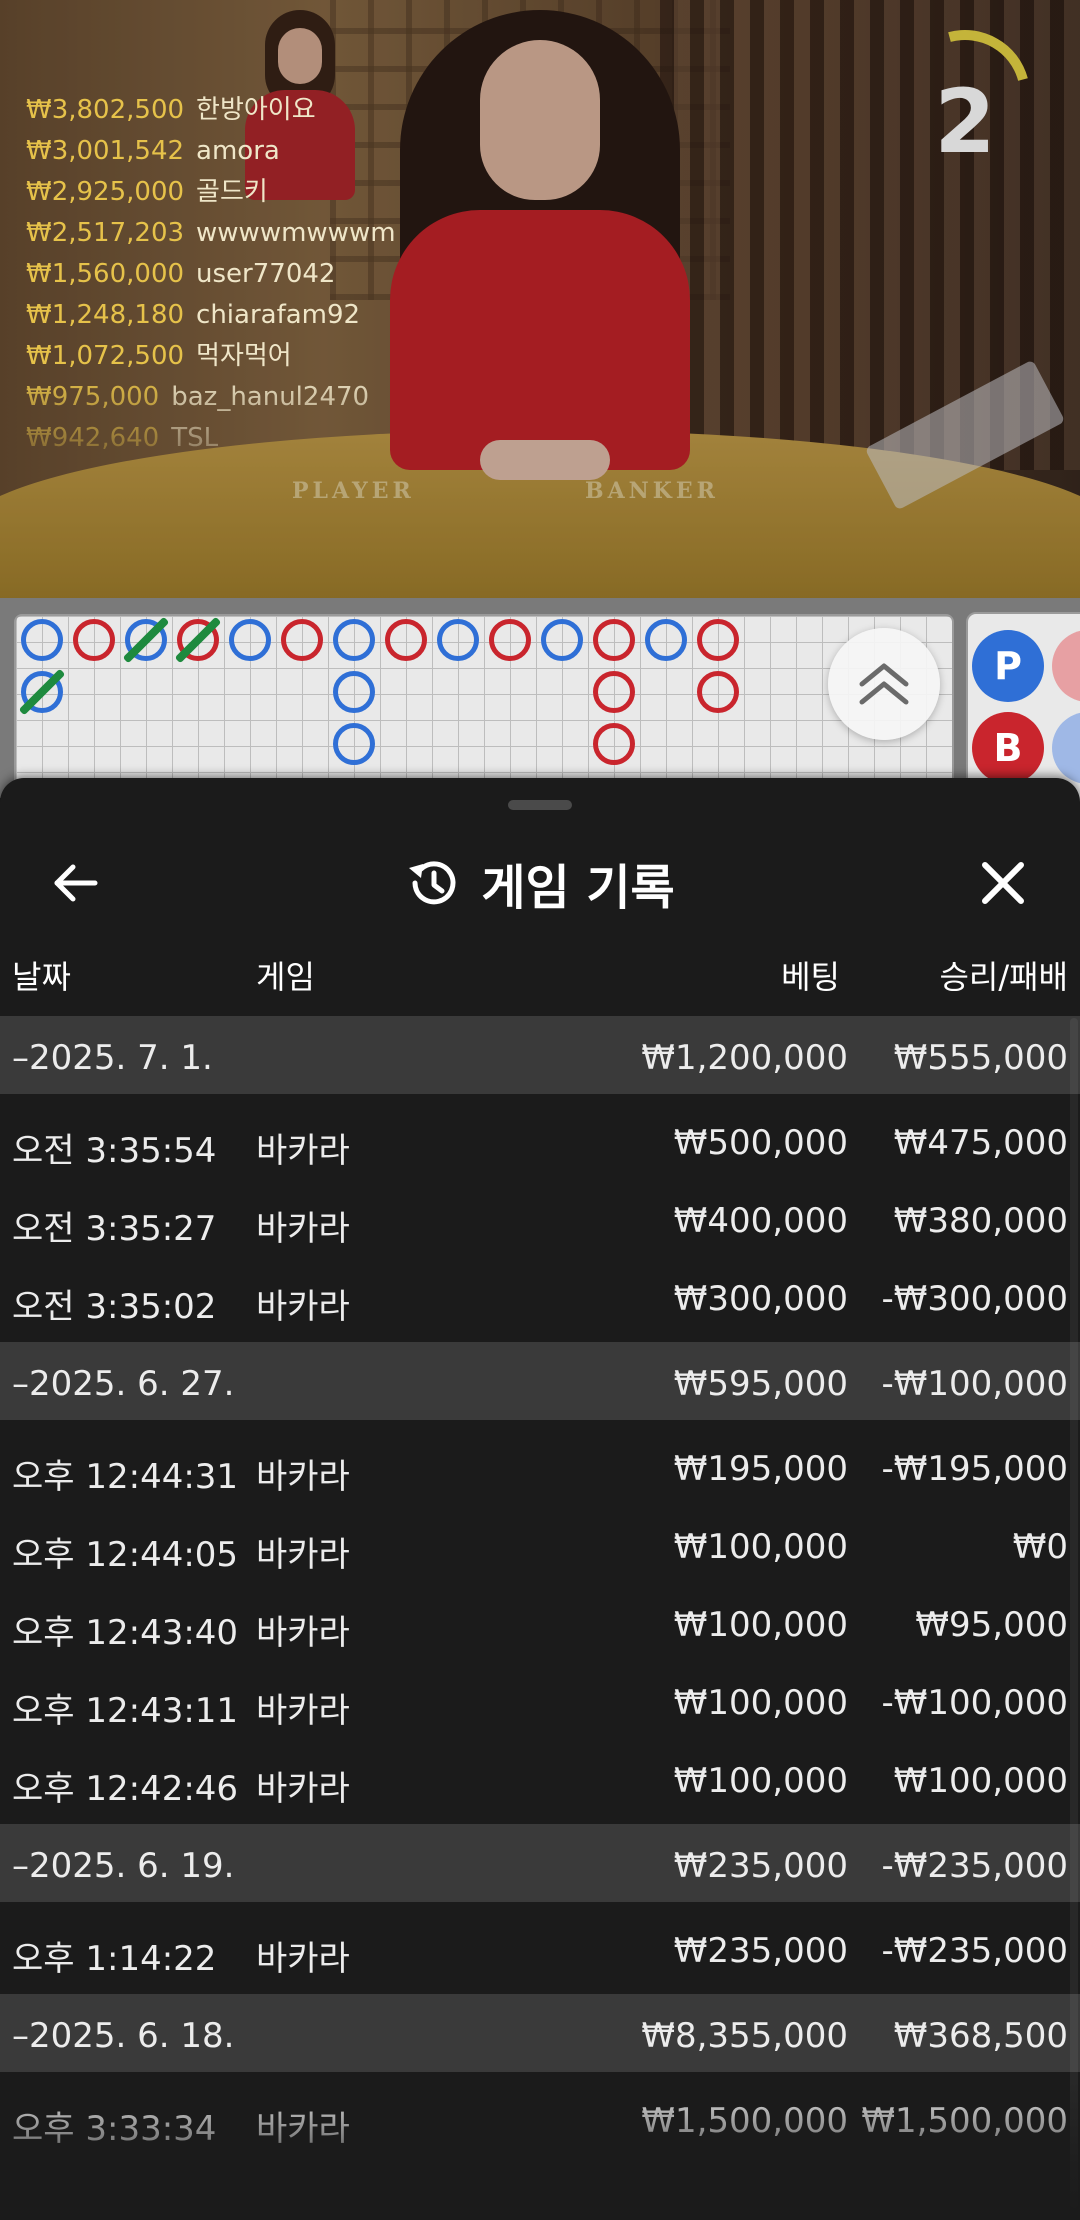 The height and width of the screenshot is (2220, 1080). Describe the element at coordinates (540, 1140) in the screenshot. I see `history-row: 오전 3:35:54 바카라 ₩500,000 ₩475,000` at that location.